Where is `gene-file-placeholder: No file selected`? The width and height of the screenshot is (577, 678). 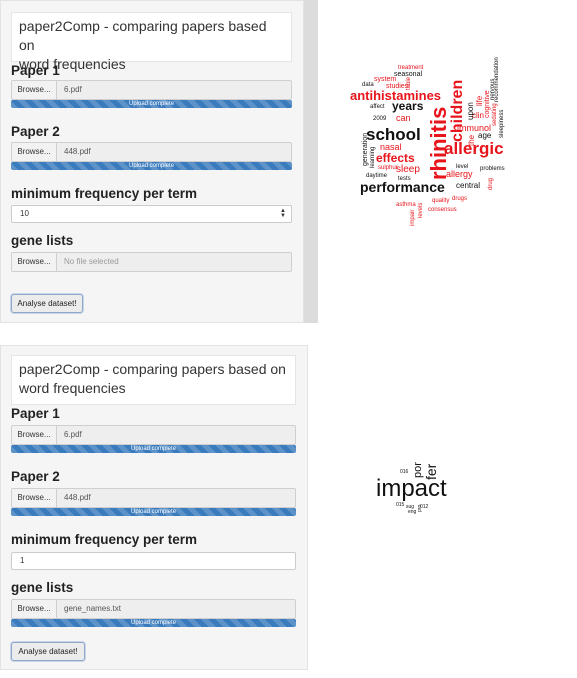 gene-file-placeholder: No file selected is located at coordinates (174, 262).